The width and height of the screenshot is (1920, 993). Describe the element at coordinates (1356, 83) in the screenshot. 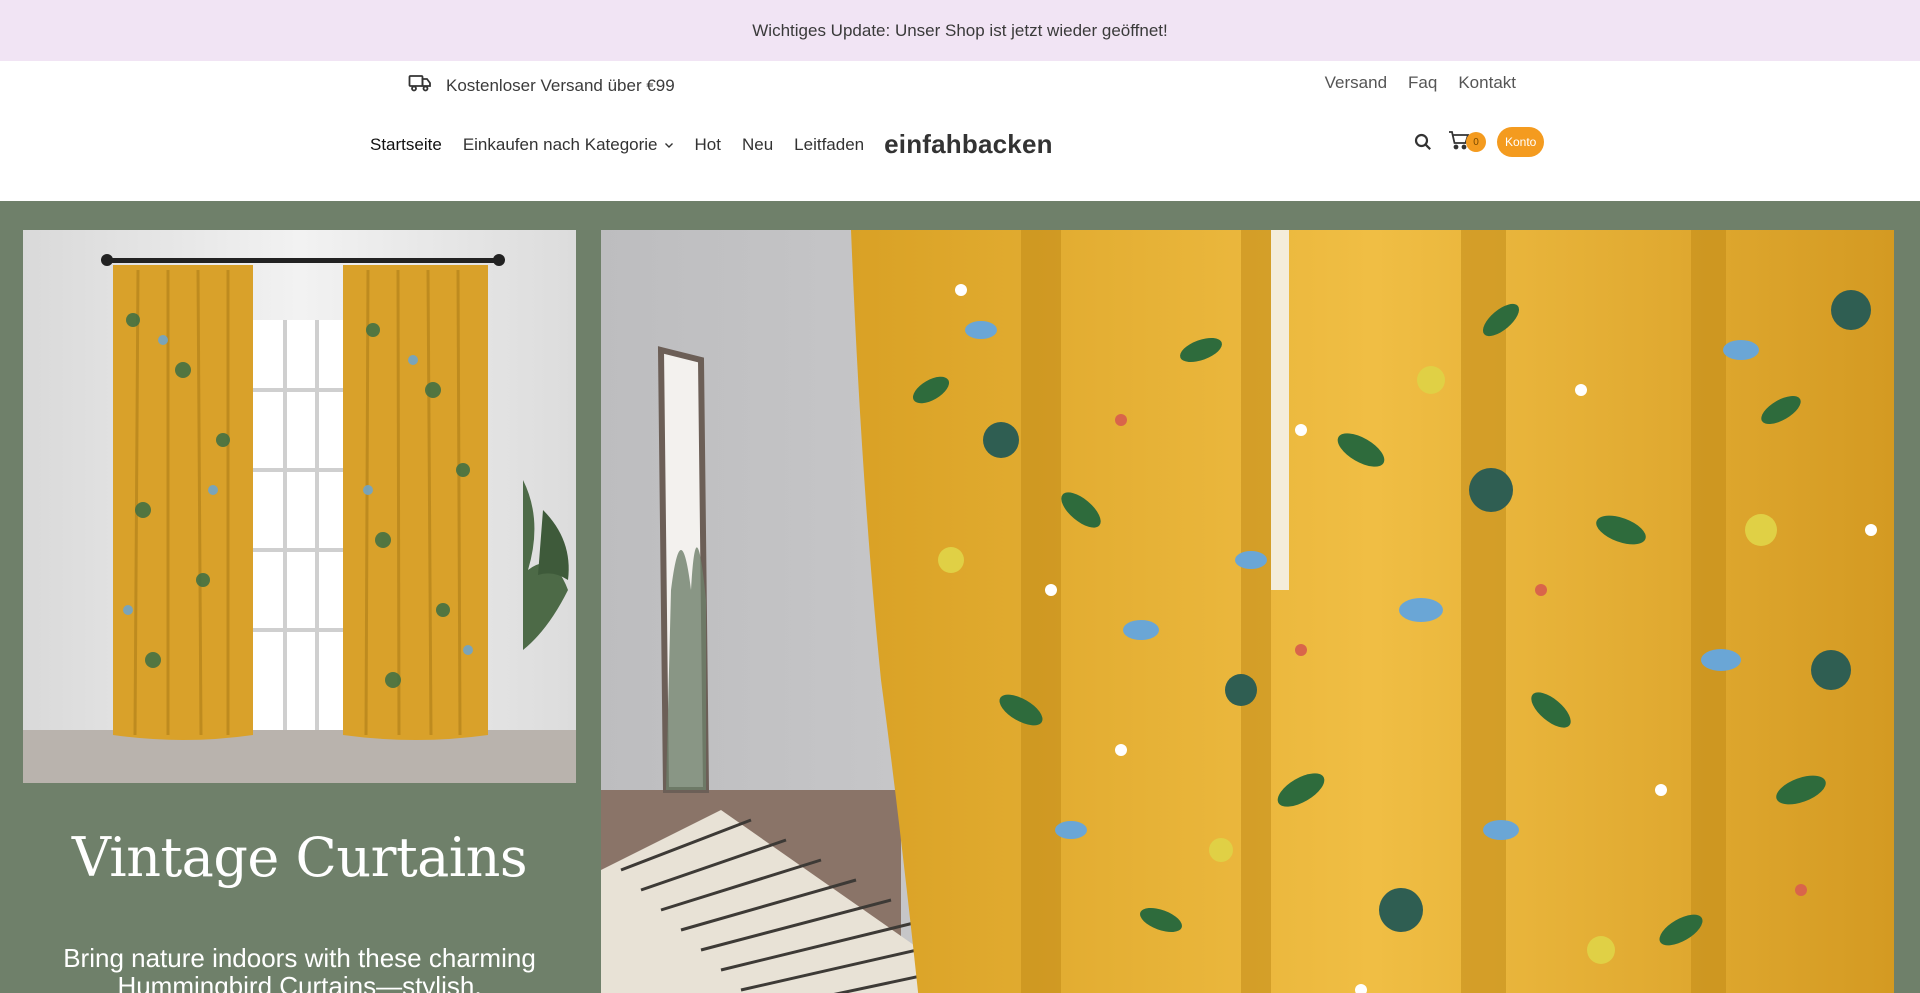

I see `link-versand: Versand` at that location.